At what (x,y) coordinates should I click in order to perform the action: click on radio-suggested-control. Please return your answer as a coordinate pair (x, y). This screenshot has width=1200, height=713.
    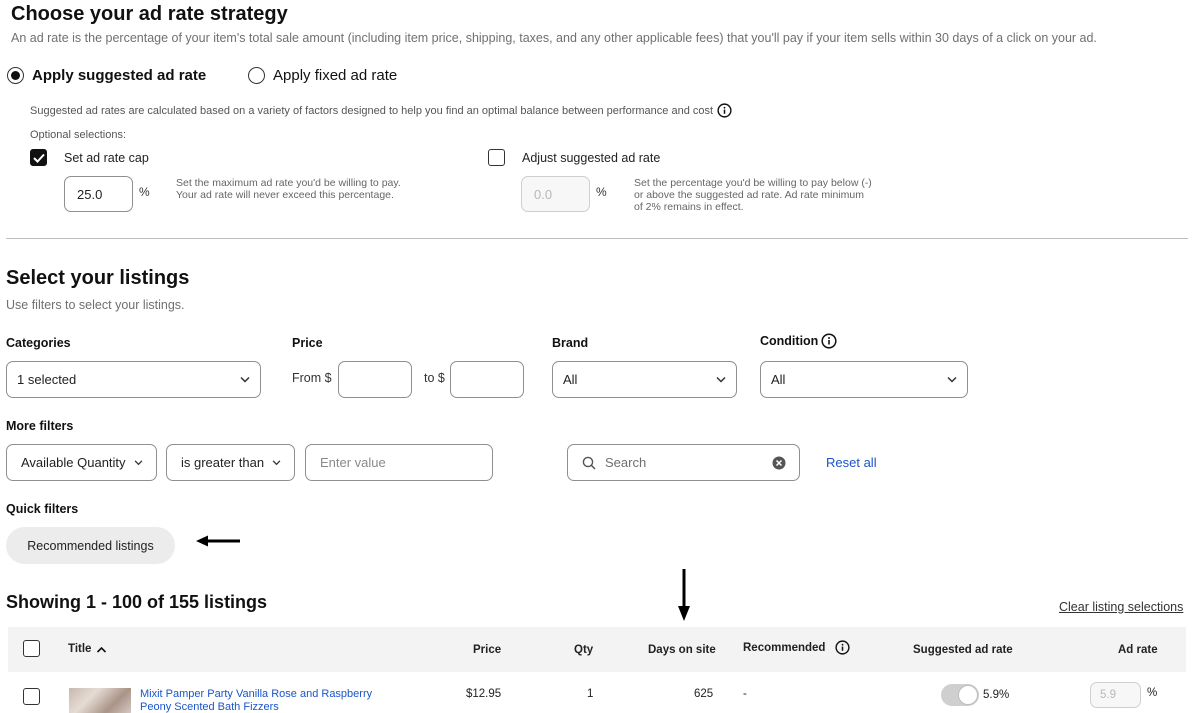
    Looking at the image, I should click on (15, 75).